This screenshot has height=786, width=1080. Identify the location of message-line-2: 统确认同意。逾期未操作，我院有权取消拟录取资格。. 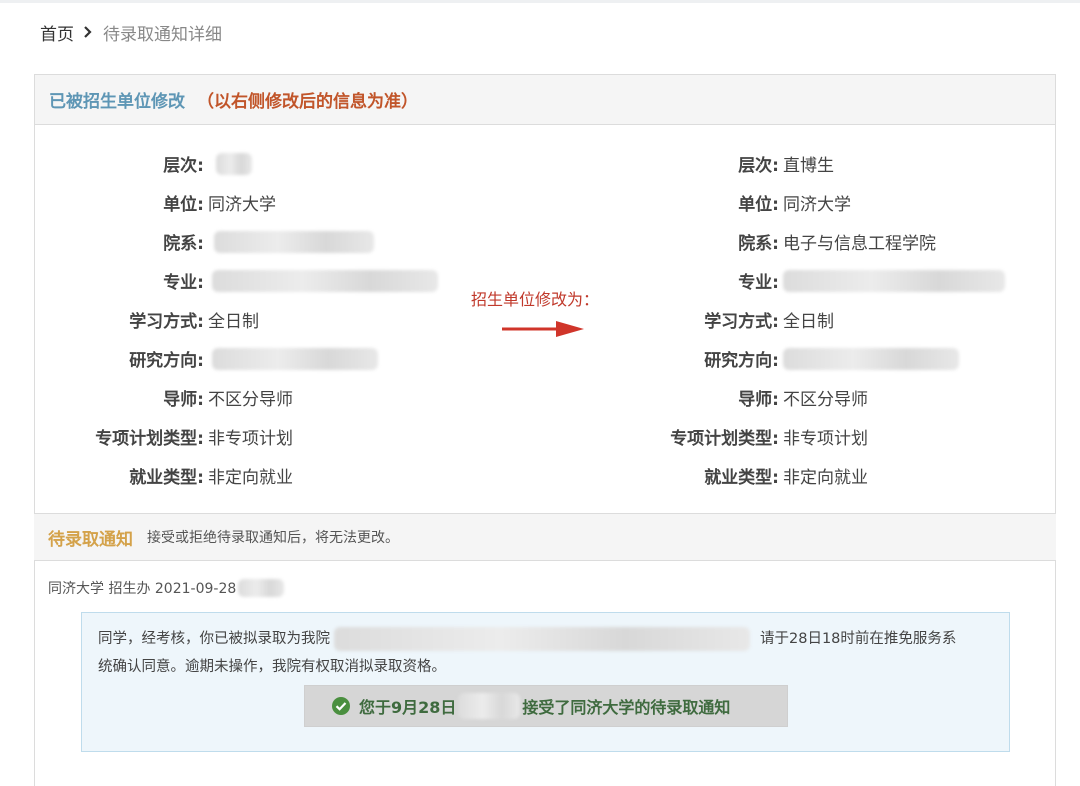
(272, 667).